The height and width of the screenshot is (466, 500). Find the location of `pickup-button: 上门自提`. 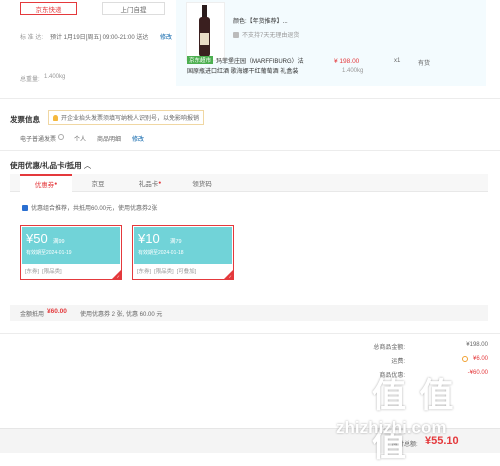

pickup-button: 上门自提 is located at coordinates (133, 8).